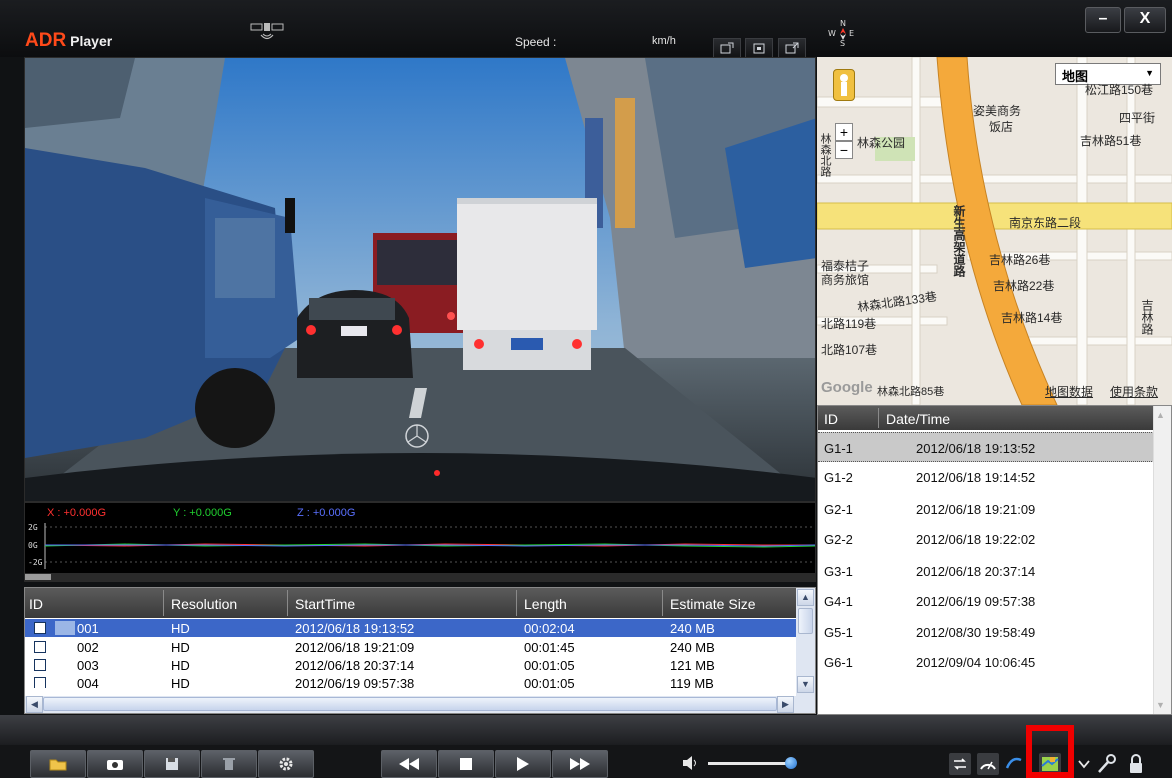  Describe the element at coordinates (34, 704) in the screenshot. I see `scroll-left-button: ◀` at that location.